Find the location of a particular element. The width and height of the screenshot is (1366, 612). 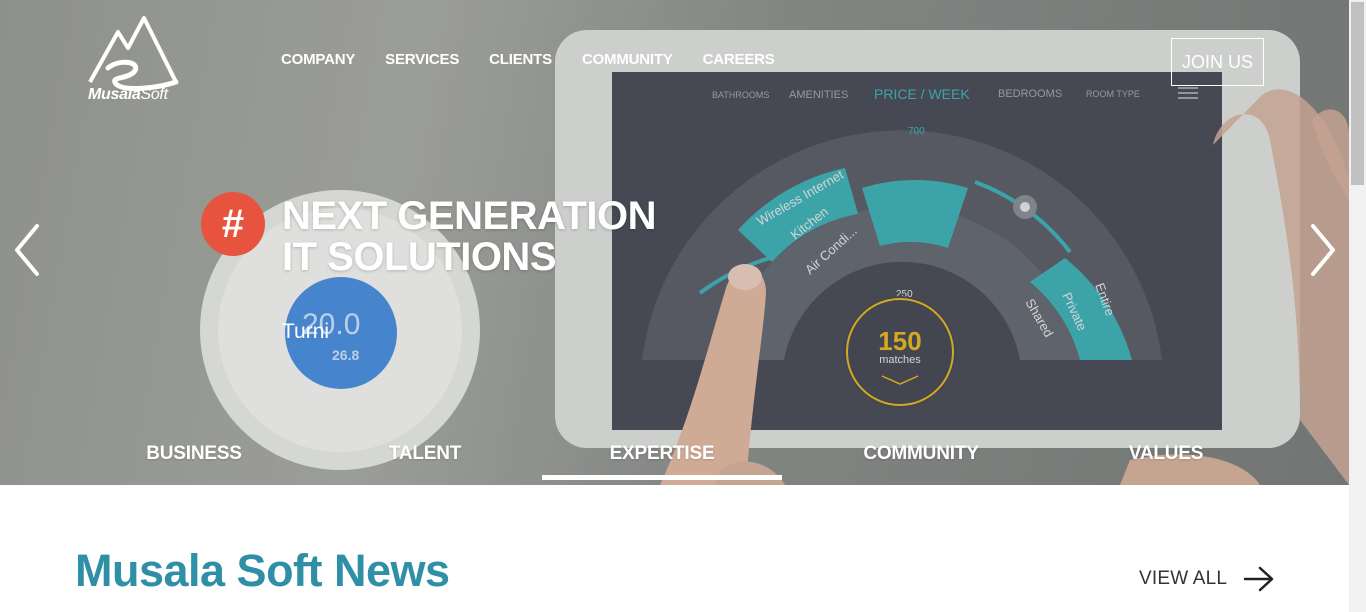

view-all-label: VIEW ALL is located at coordinates (1183, 578).